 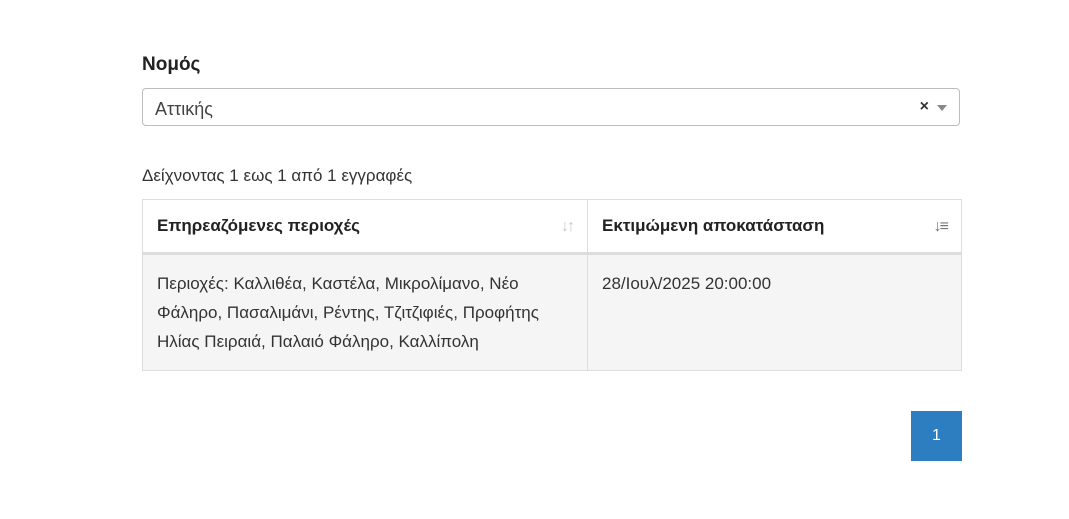 I want to click on dropdown-arrow-icon, so click(x=942, y=108).